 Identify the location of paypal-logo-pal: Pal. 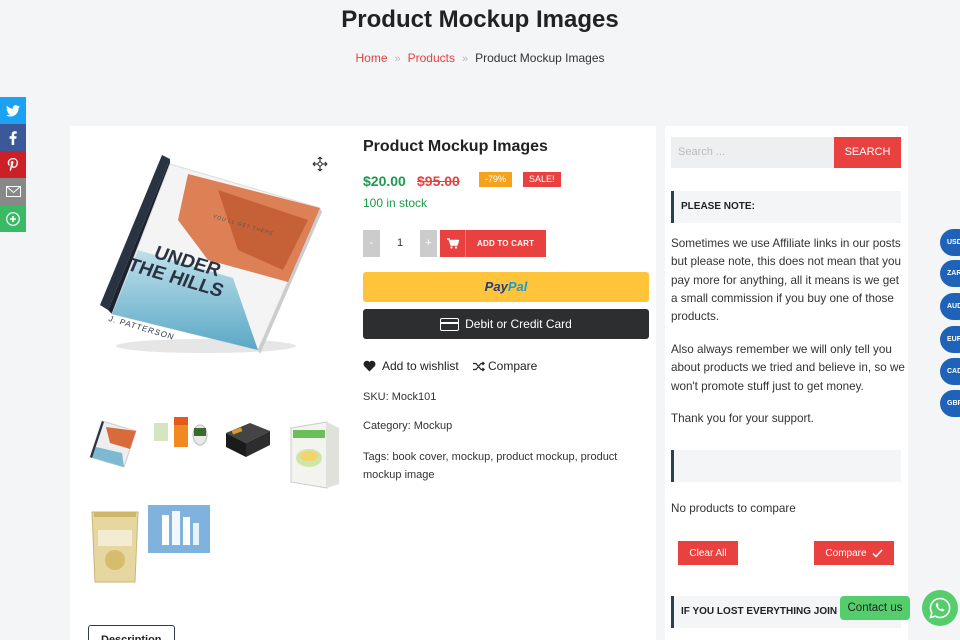
(517, 286).